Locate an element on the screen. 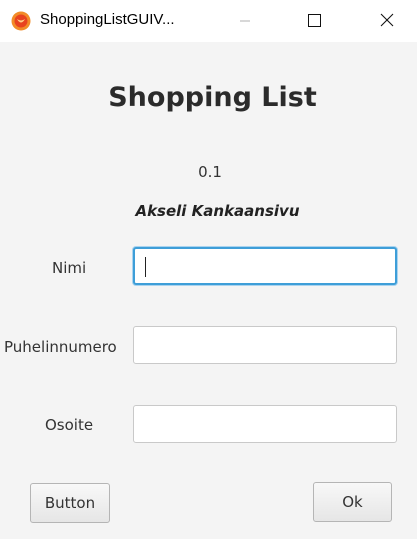 Image resolution: width=417 pixels, height=539 pixels. address-input is located at coordinates (265, 424).